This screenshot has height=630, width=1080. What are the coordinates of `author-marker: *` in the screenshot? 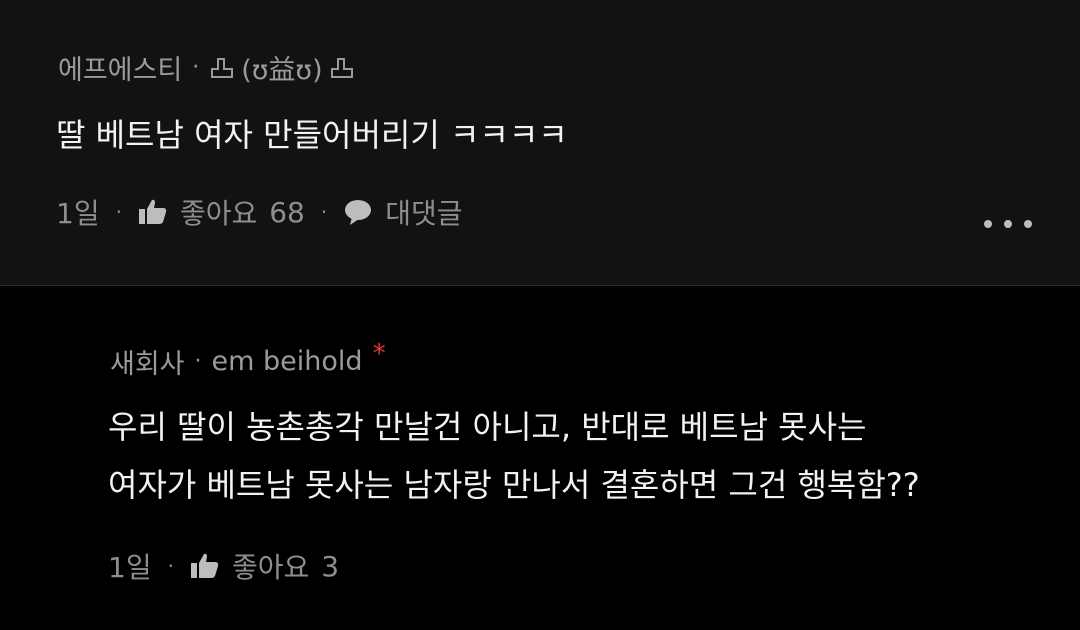 It's located at (379, 353).